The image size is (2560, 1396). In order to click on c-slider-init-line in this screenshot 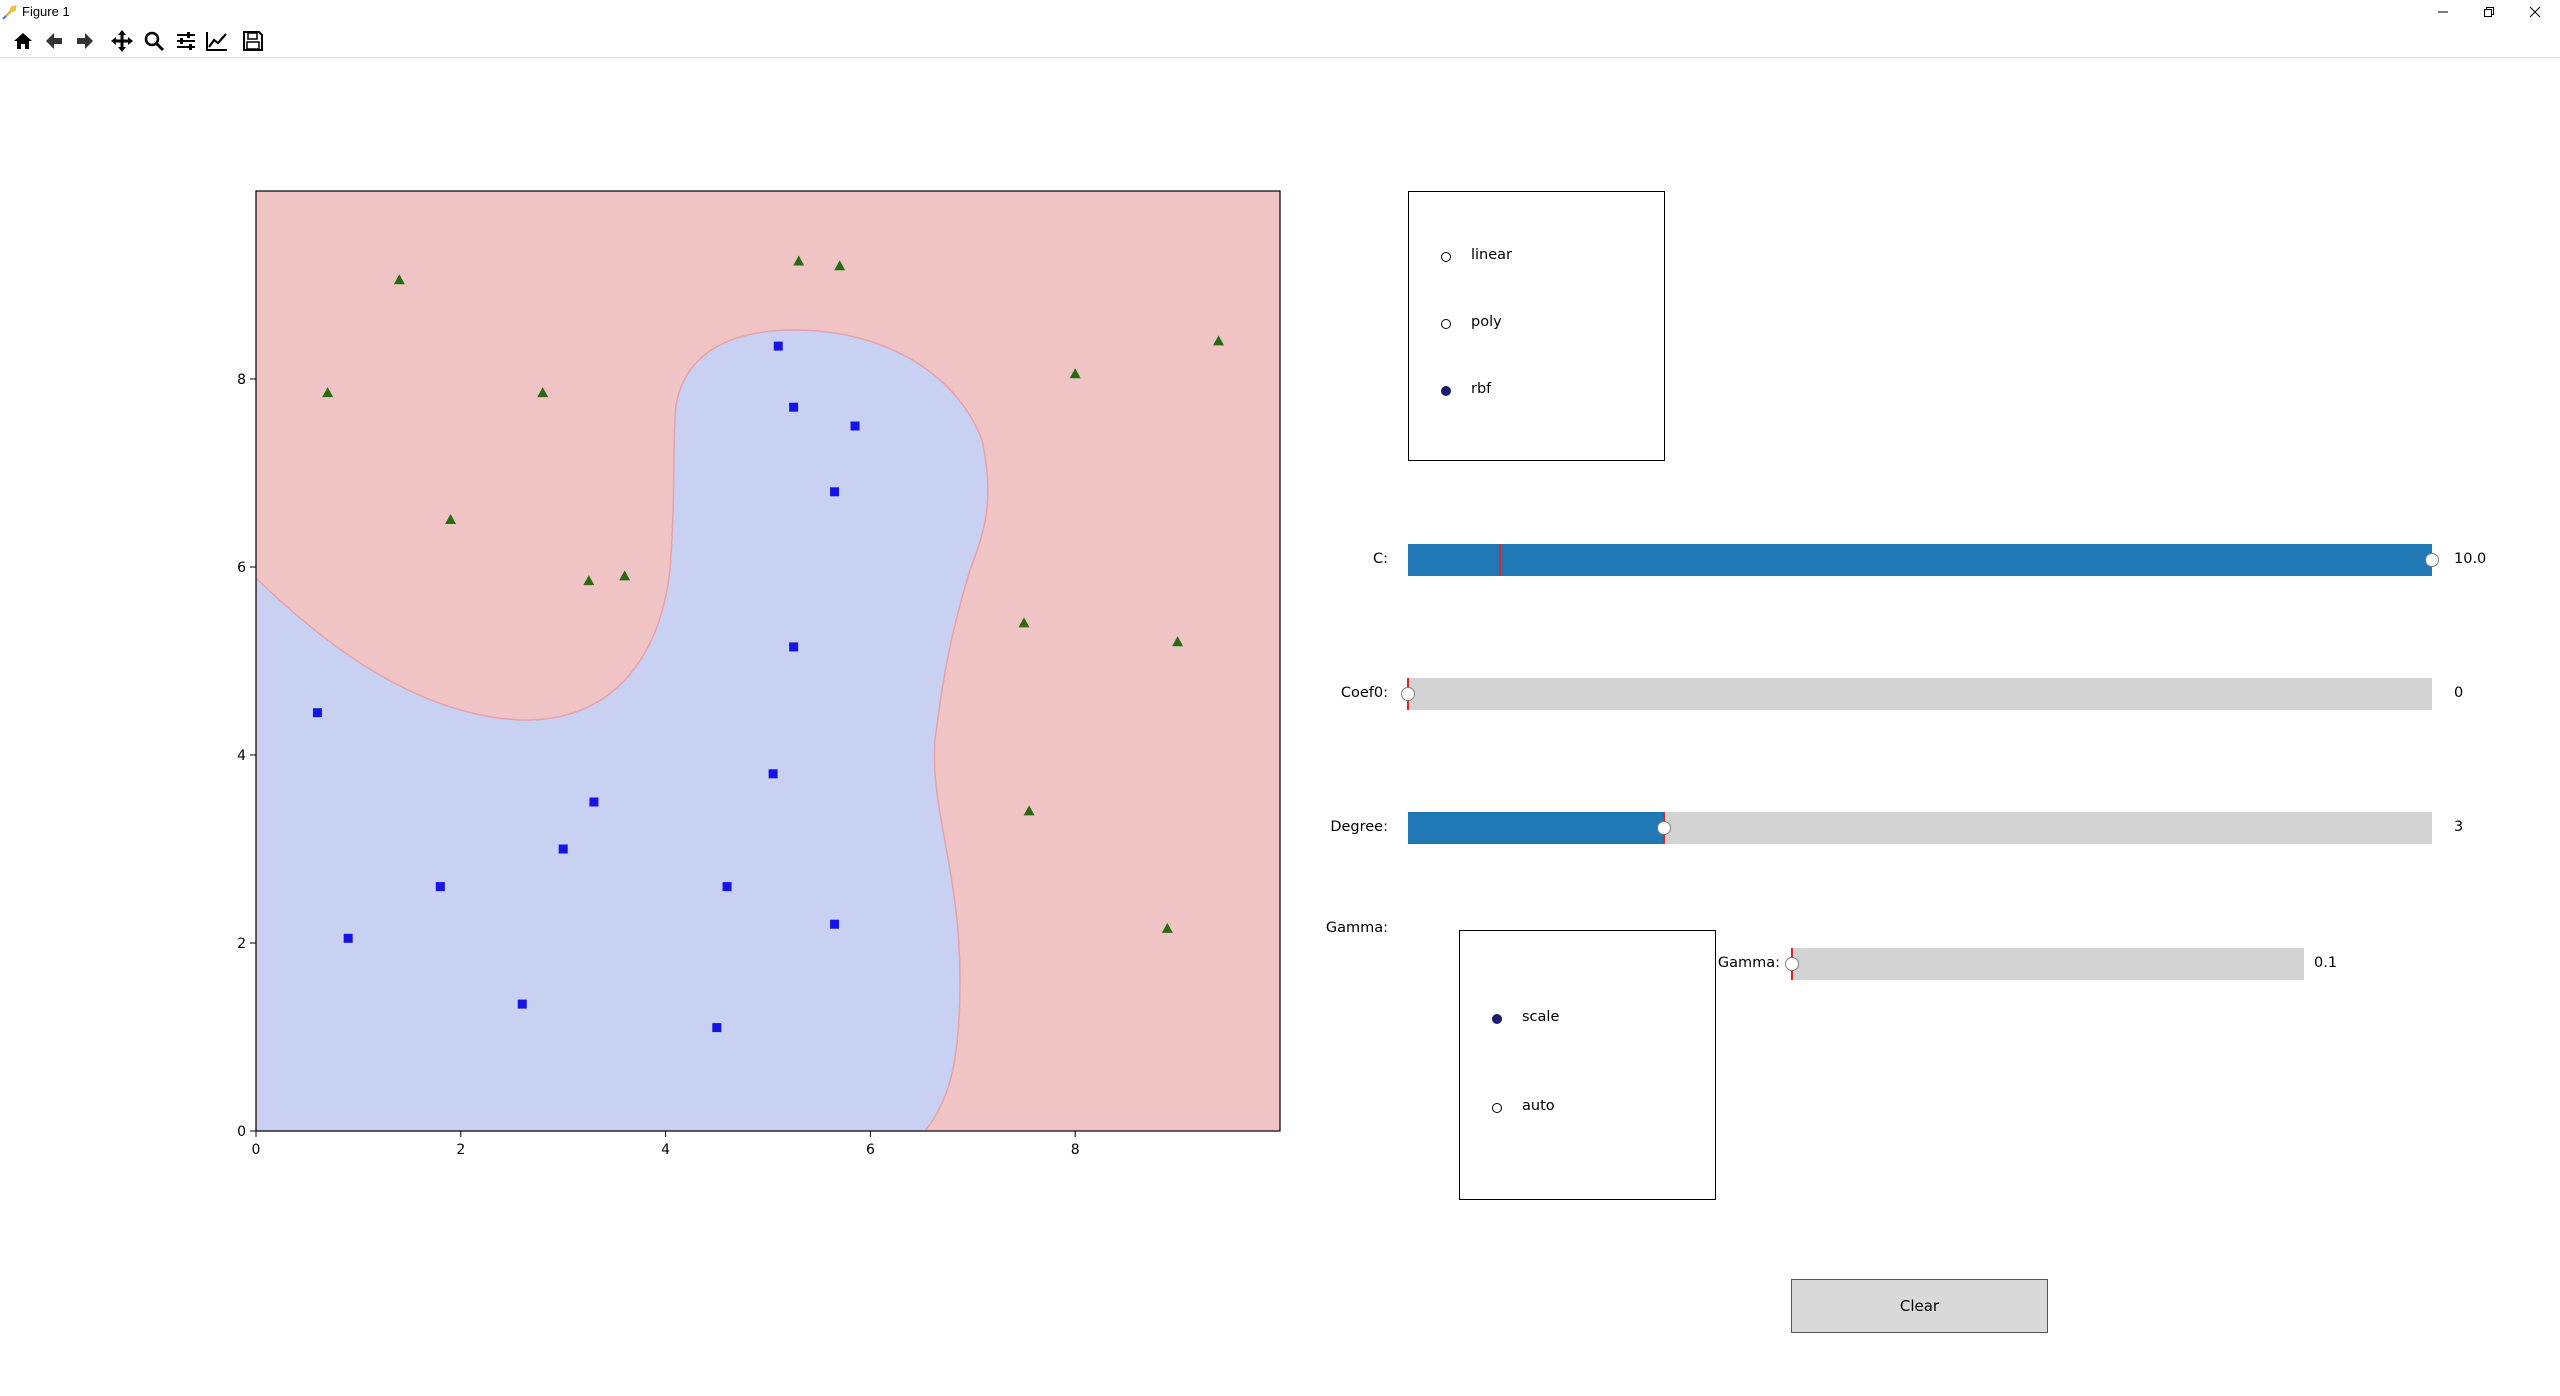, I will do `click(1500, 560)`.